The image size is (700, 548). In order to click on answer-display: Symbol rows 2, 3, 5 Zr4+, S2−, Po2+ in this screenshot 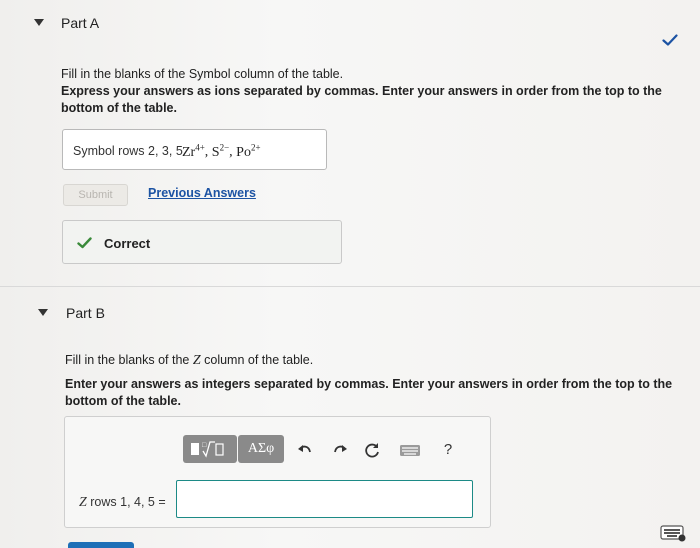, I will do `click(194, 149)`.